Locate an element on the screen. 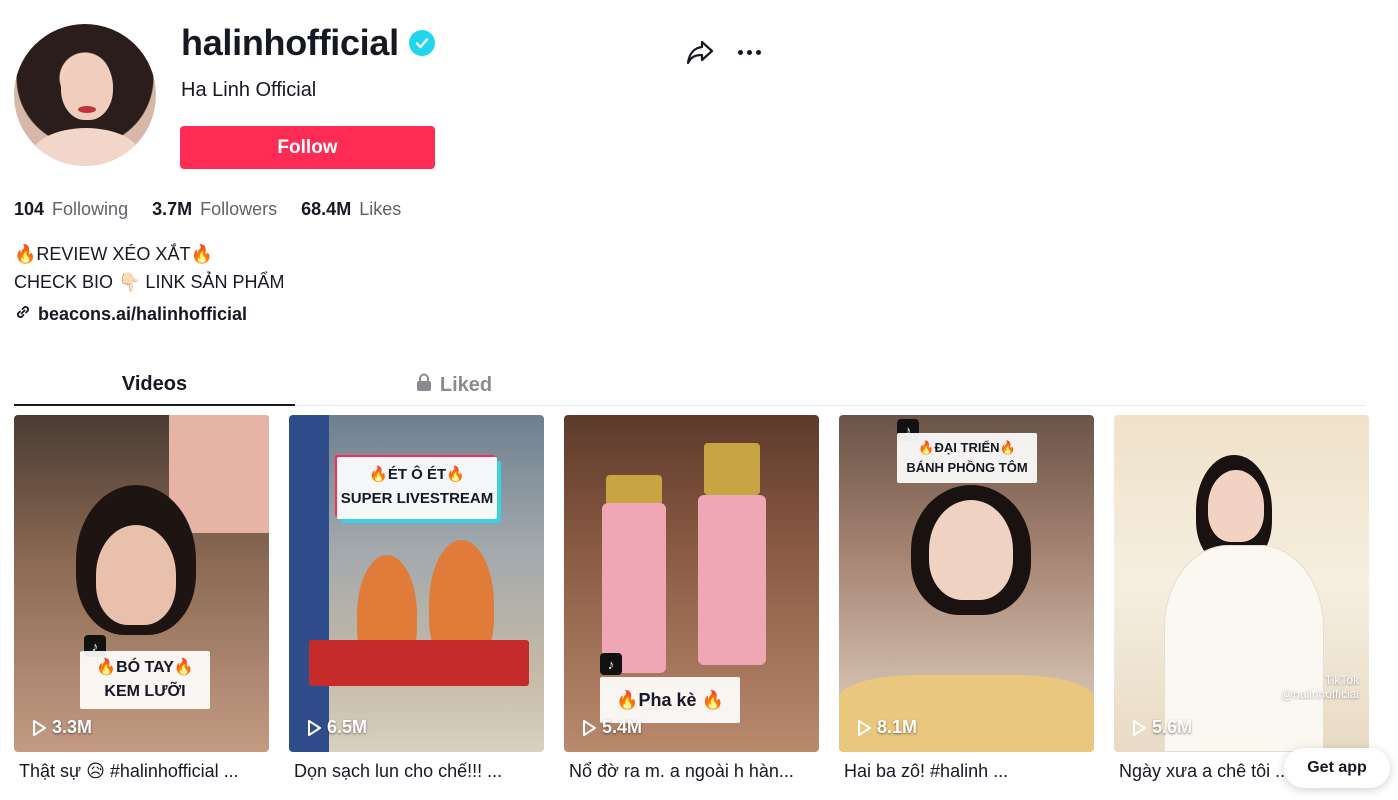 Image resolution: width=1398 pixels, height=800 pixels. likes-label: Likes is located at coordinates (380, 209).